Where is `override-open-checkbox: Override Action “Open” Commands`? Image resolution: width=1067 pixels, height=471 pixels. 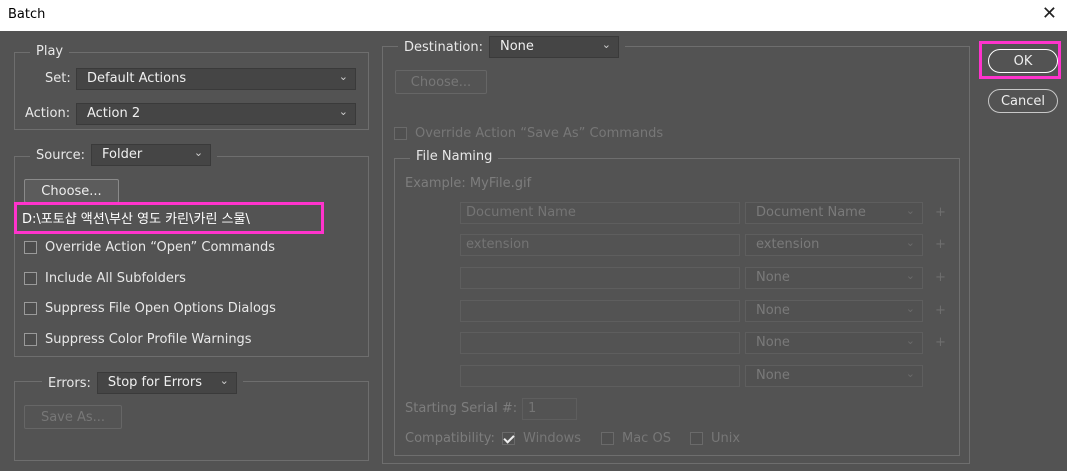
override-open-checkbox: Override Action “Open” Commands is located at coordinates (149, 247).